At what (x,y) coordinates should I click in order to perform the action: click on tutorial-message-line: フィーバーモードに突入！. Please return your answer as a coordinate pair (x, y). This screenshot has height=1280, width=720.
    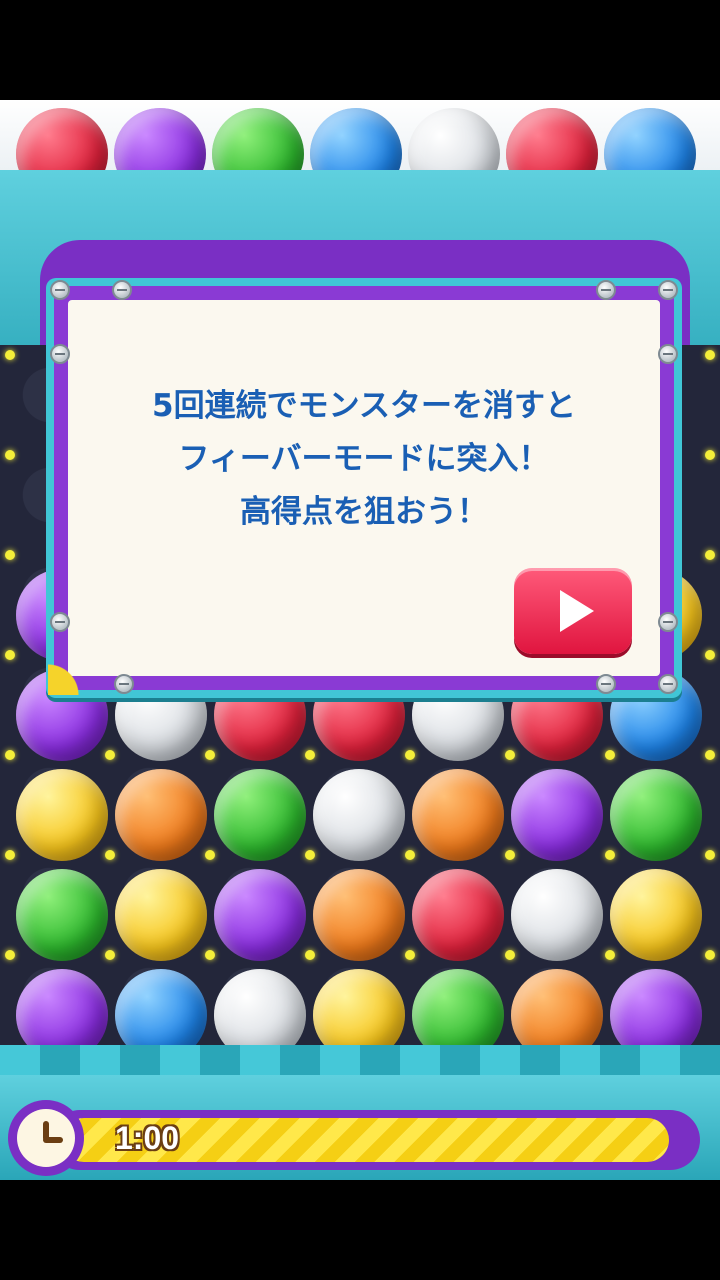
    Looking at the image, I should click on (364, 459).